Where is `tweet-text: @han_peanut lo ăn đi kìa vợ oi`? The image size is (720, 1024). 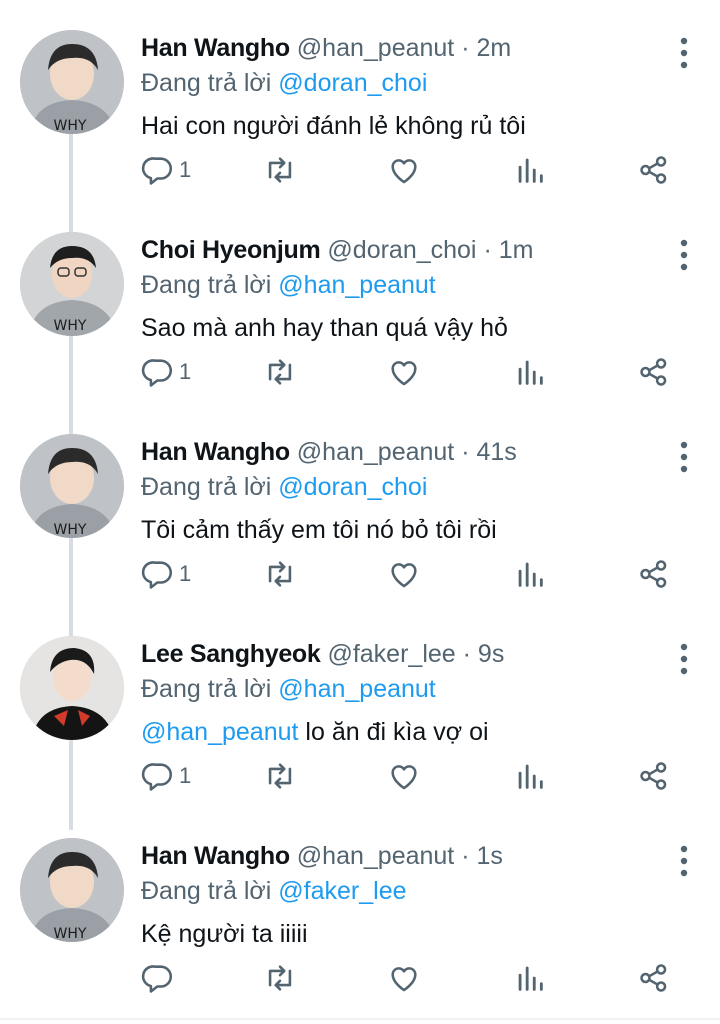 tweet-text: @han_peanut lo ăn đi kìa vợ oi is located at coordinates (400, 732).